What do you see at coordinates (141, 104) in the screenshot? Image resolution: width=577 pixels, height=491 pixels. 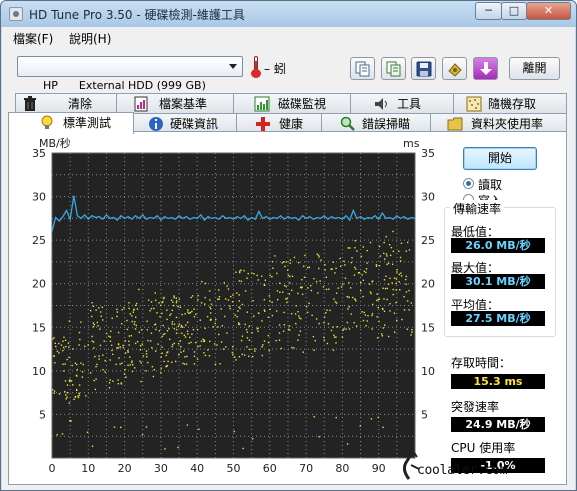 I see `file-benchmark-icon` at bounding box center [141, 104].